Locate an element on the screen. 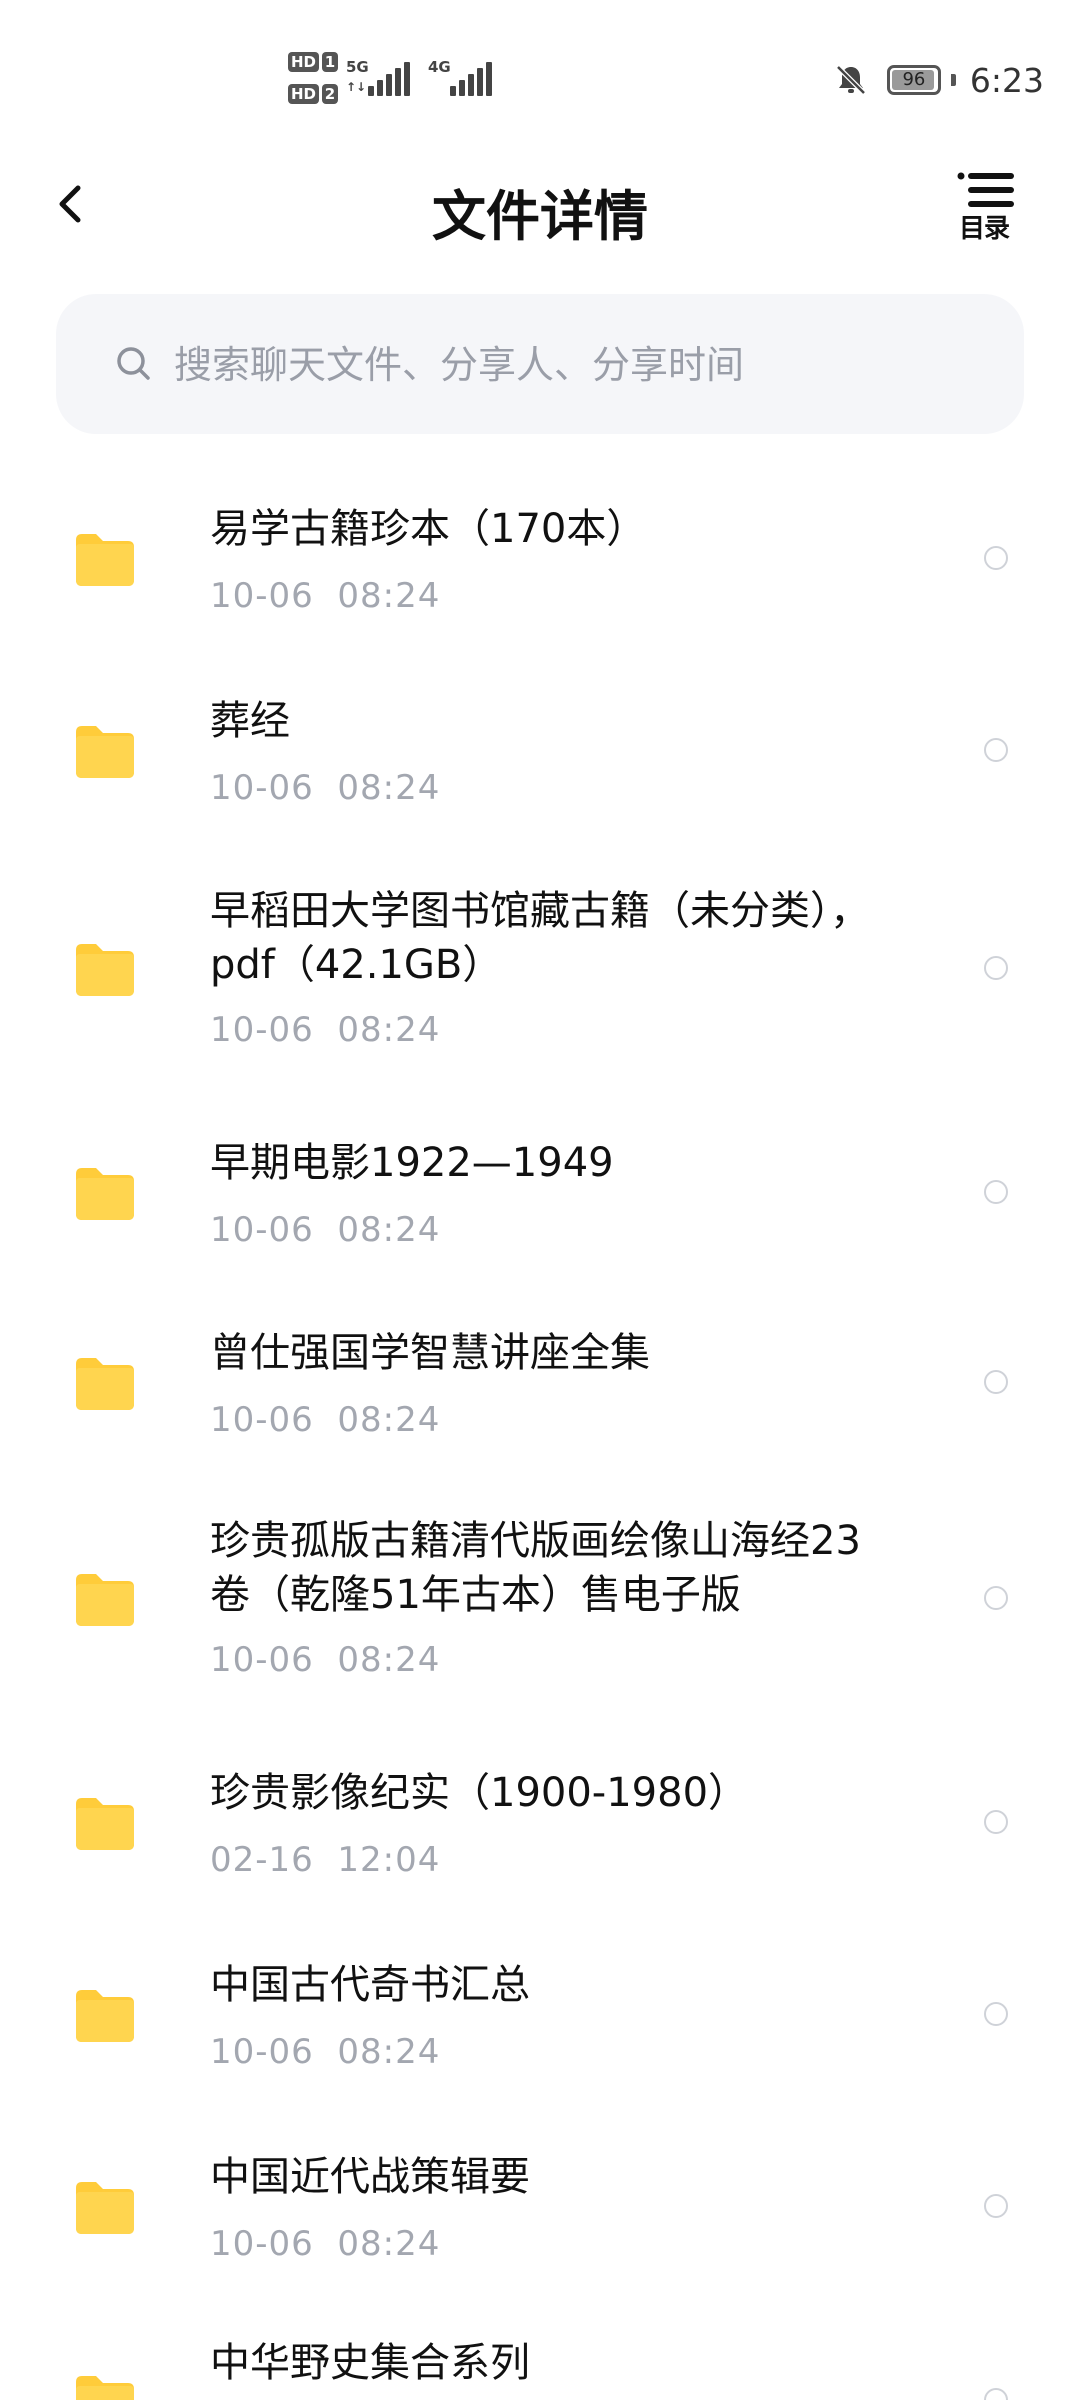 This screenshot has height=2400, width=1080. toc-button: 目录 is located at coordinates (984, 206).